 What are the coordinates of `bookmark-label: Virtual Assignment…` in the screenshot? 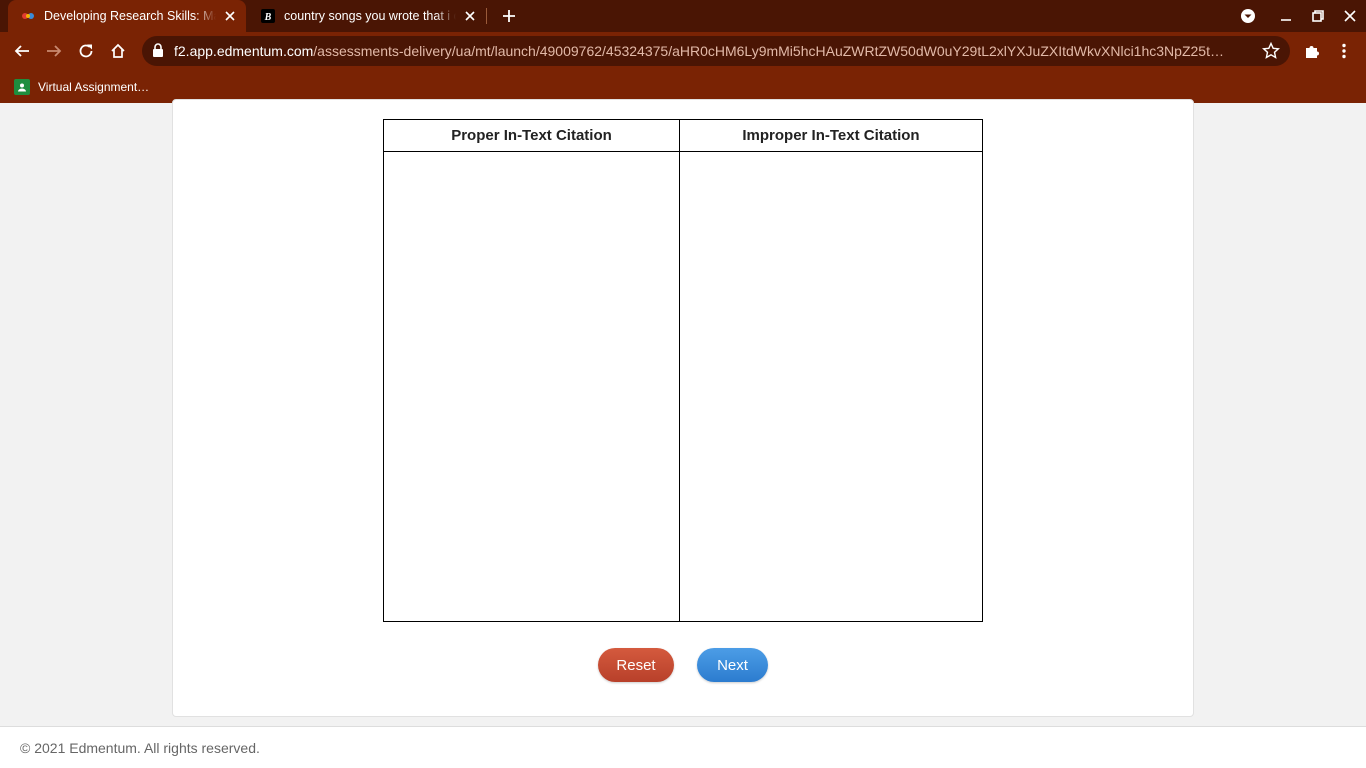 It's located at (94, 87).